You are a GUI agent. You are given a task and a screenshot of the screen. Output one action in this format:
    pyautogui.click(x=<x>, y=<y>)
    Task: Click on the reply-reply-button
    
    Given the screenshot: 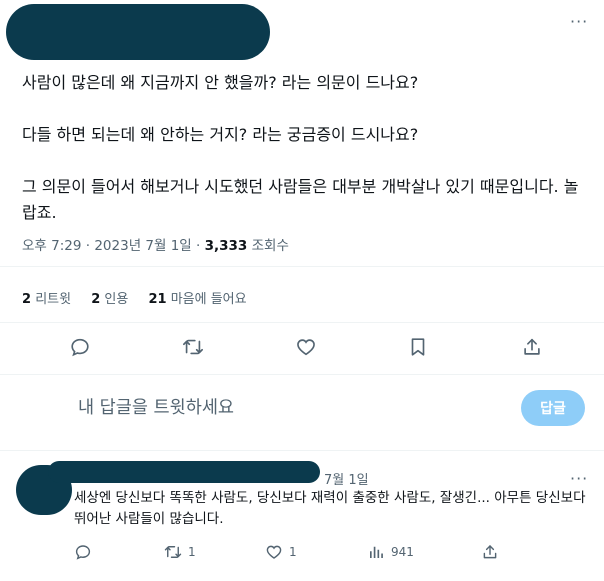 What is the action you would take?
    pyautogui.click(x=83, y=552)
    